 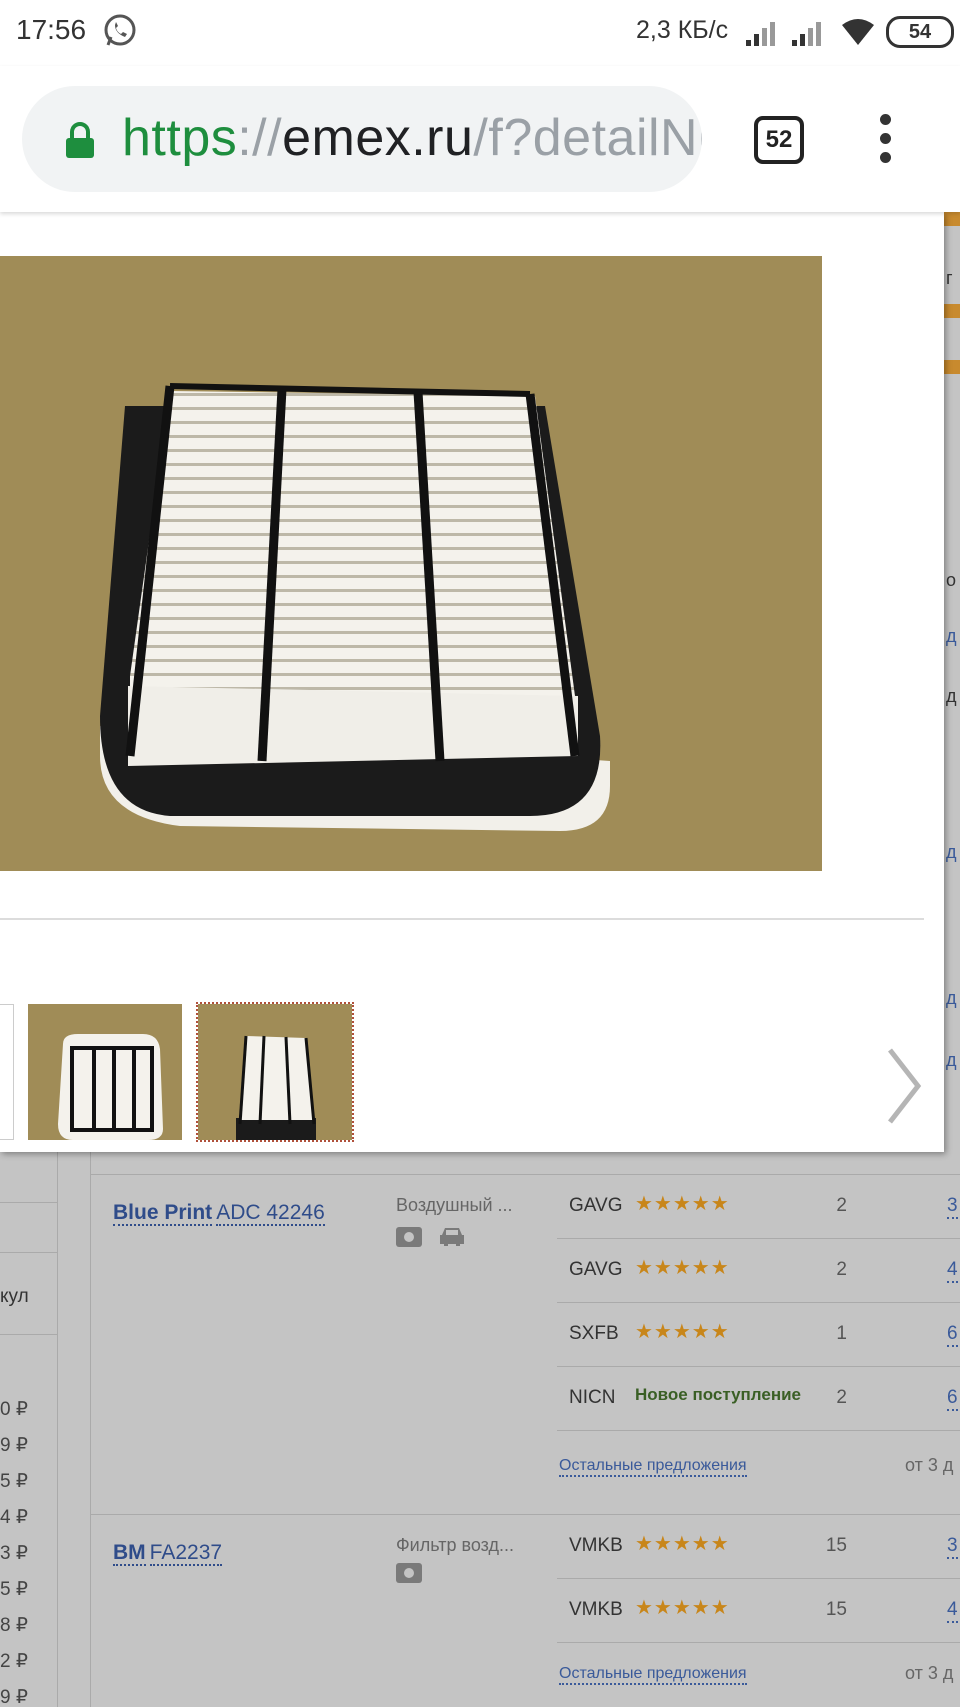 What do you see at coordinates (129, 1553) in the screenshot?
I see `brand-link: BM` at bounding box center [129, 1553].